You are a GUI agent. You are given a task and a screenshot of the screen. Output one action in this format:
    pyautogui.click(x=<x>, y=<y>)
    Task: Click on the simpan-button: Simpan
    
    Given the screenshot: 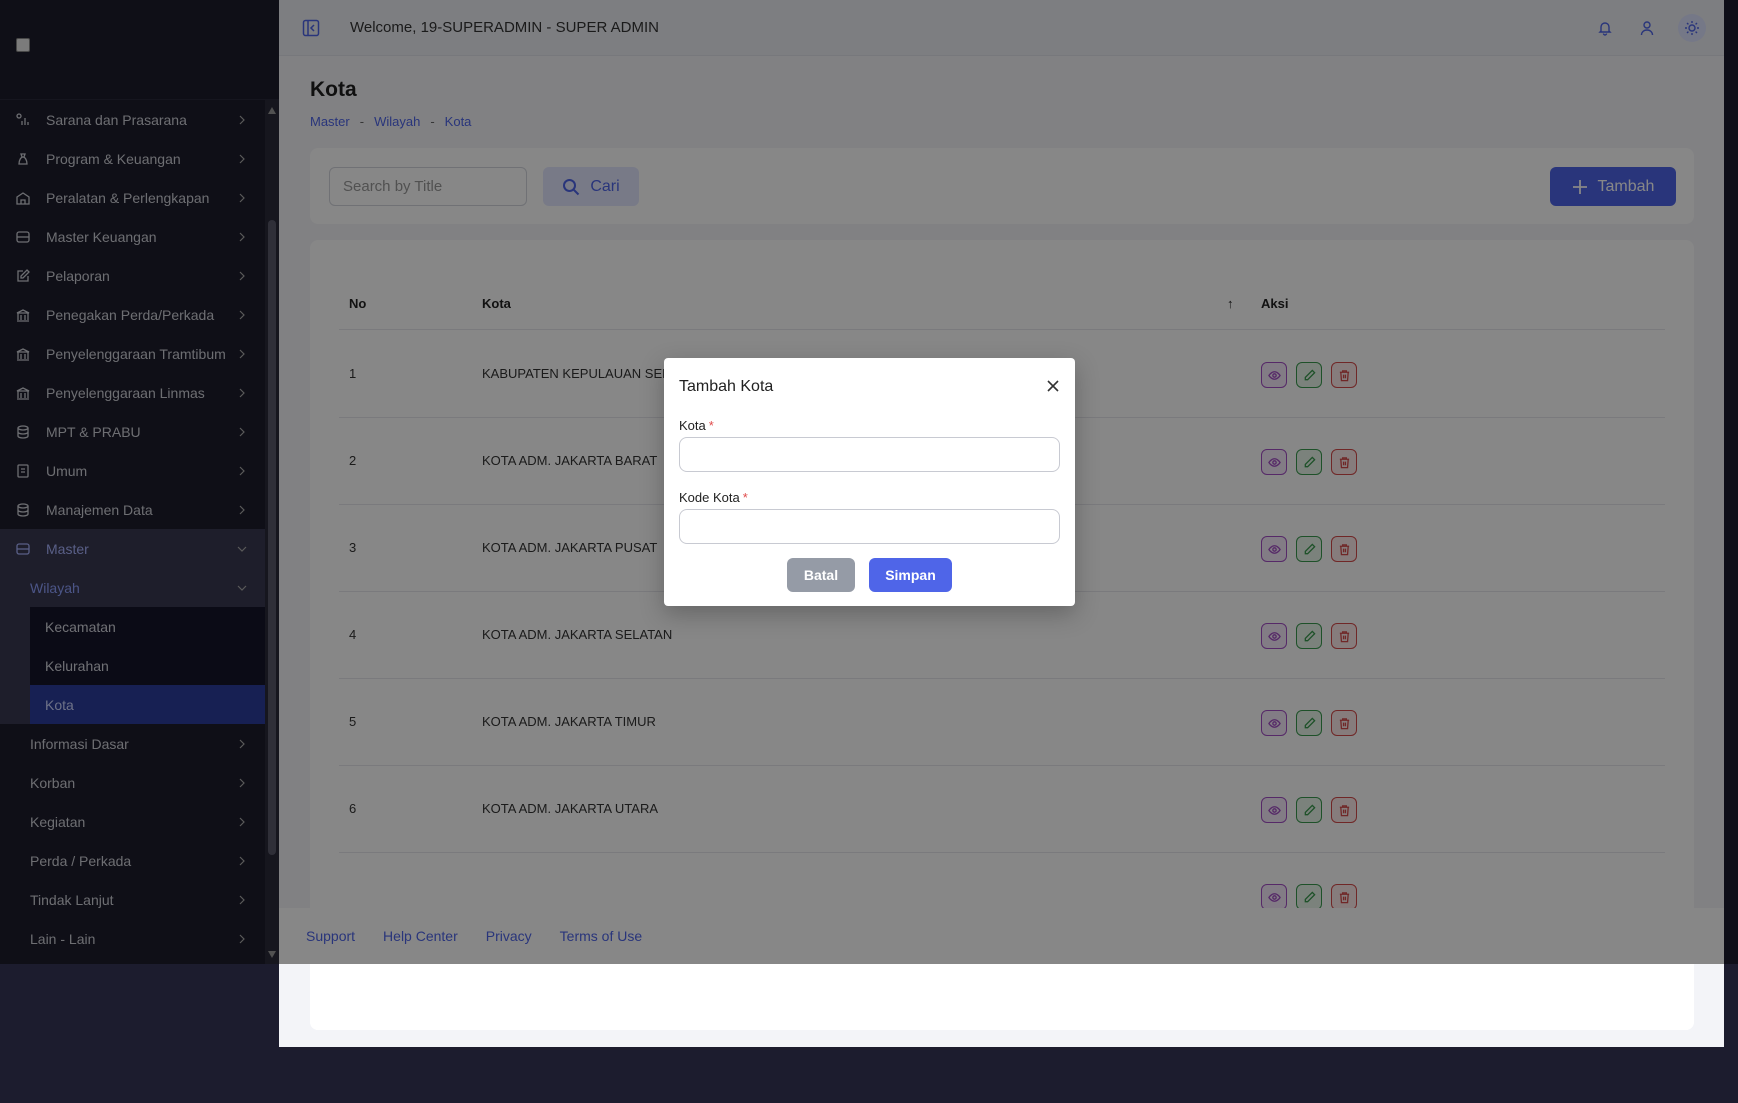 What is the action you would take?
    pyautogui.click(x=910, y=575)
    